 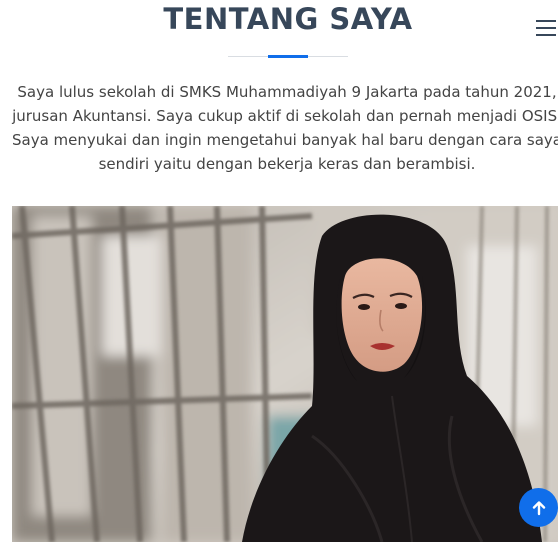 I want to click on hamburger-menu-icon, so click(x=546, y=28).